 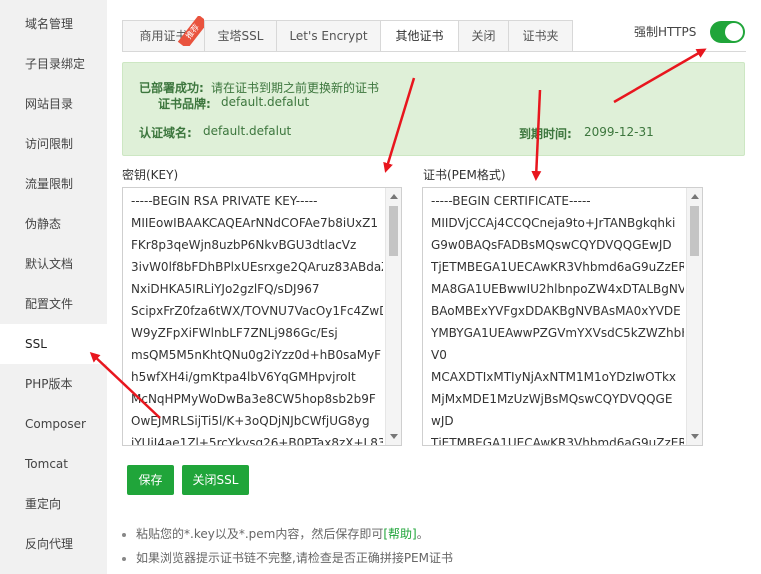 What do you see at coordinates (257, 311) in the screenshot?
I see `text-line: ScipxFrZ0fza6tWX/TOVNU7VacOy1Fc4ZwD` at bounding box center [257, 311].